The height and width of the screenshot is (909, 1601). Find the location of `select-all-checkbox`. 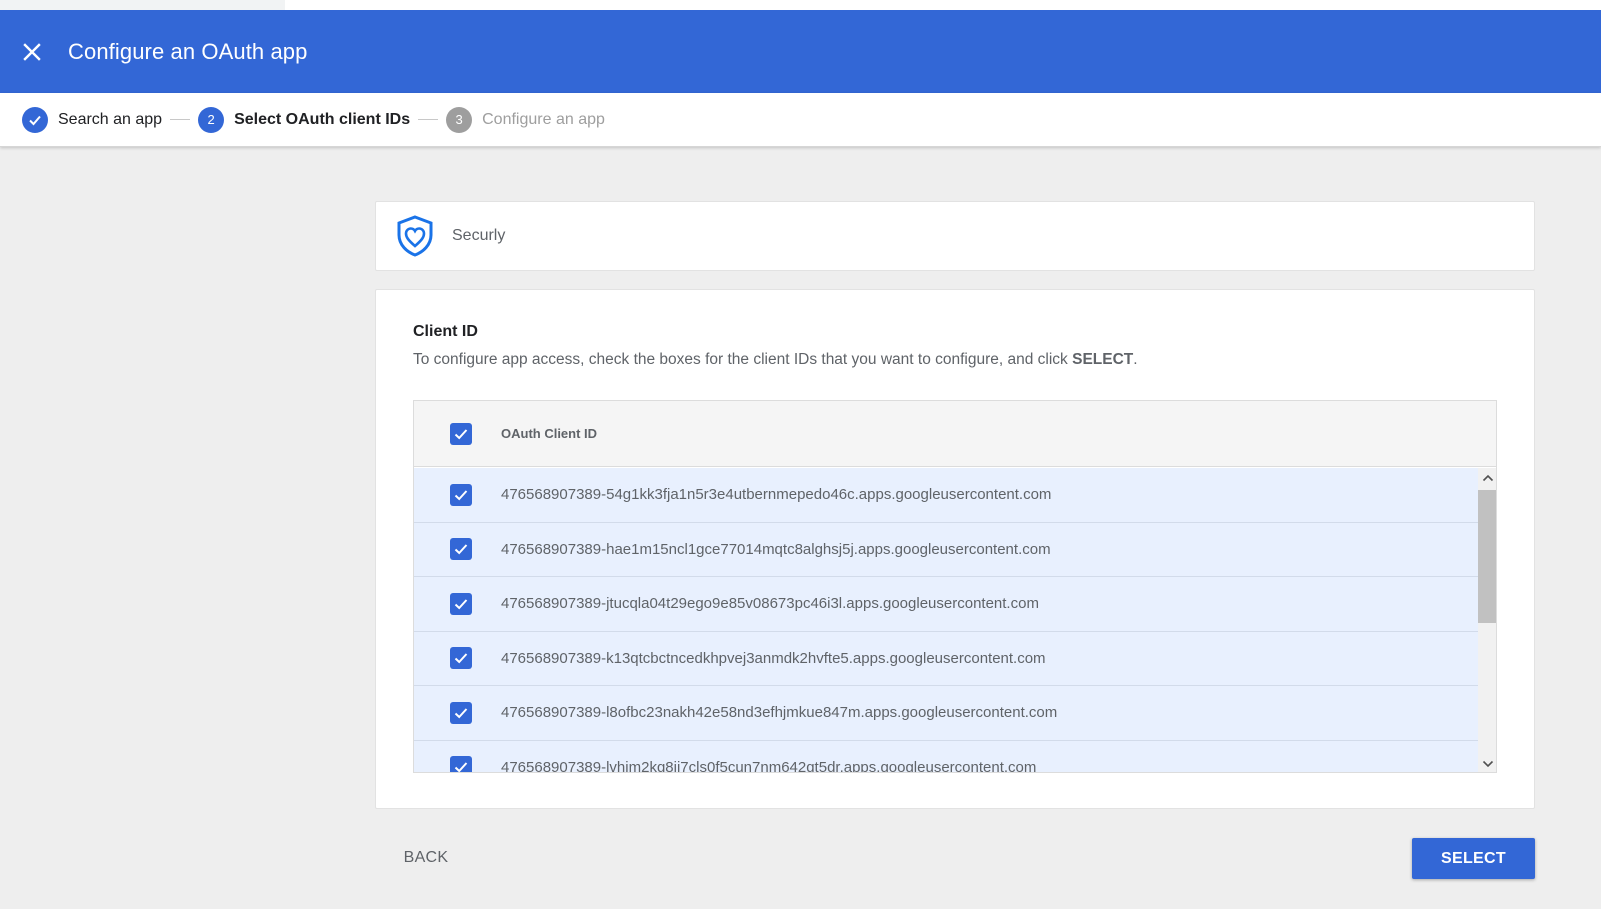

select-all-checkbox is located at coordinates (461, 433).